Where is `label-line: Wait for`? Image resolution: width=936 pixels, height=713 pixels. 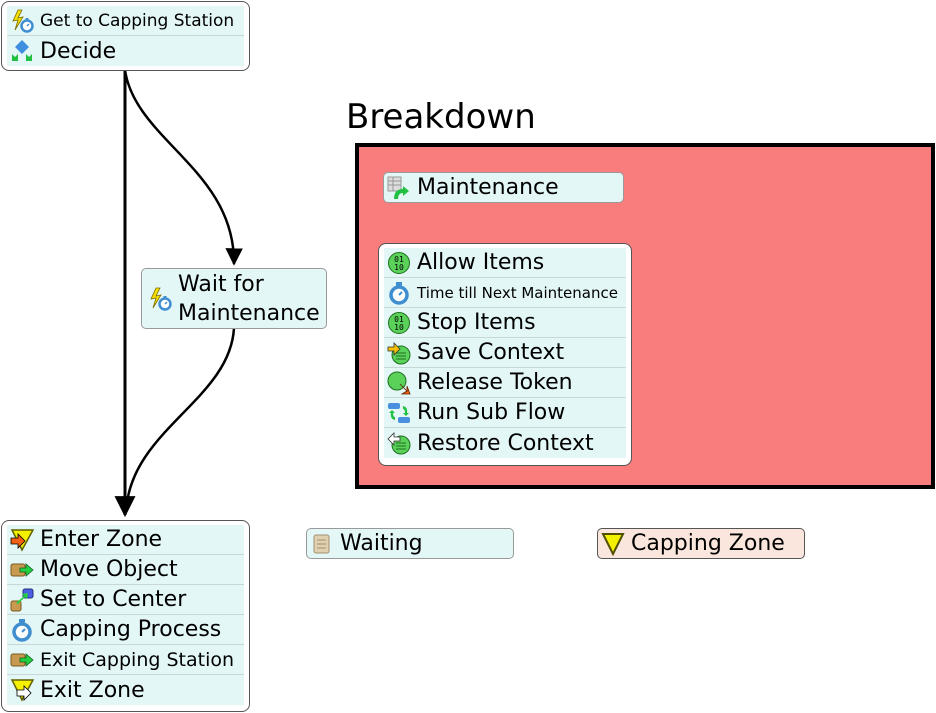
label-line: Wait for is located at coordinates (221, 284).